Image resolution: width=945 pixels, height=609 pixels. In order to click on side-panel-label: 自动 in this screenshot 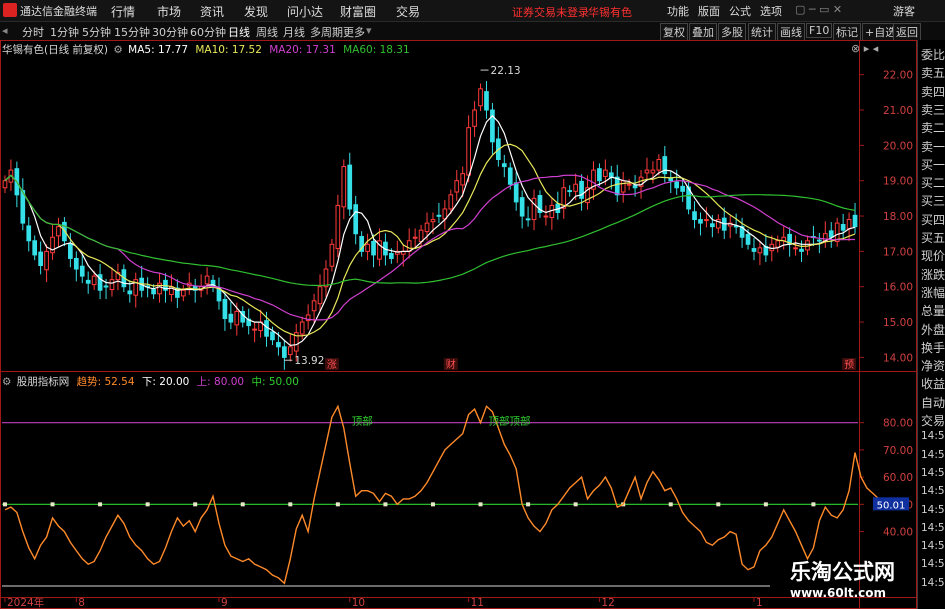, I will do `click(933, 402)`.